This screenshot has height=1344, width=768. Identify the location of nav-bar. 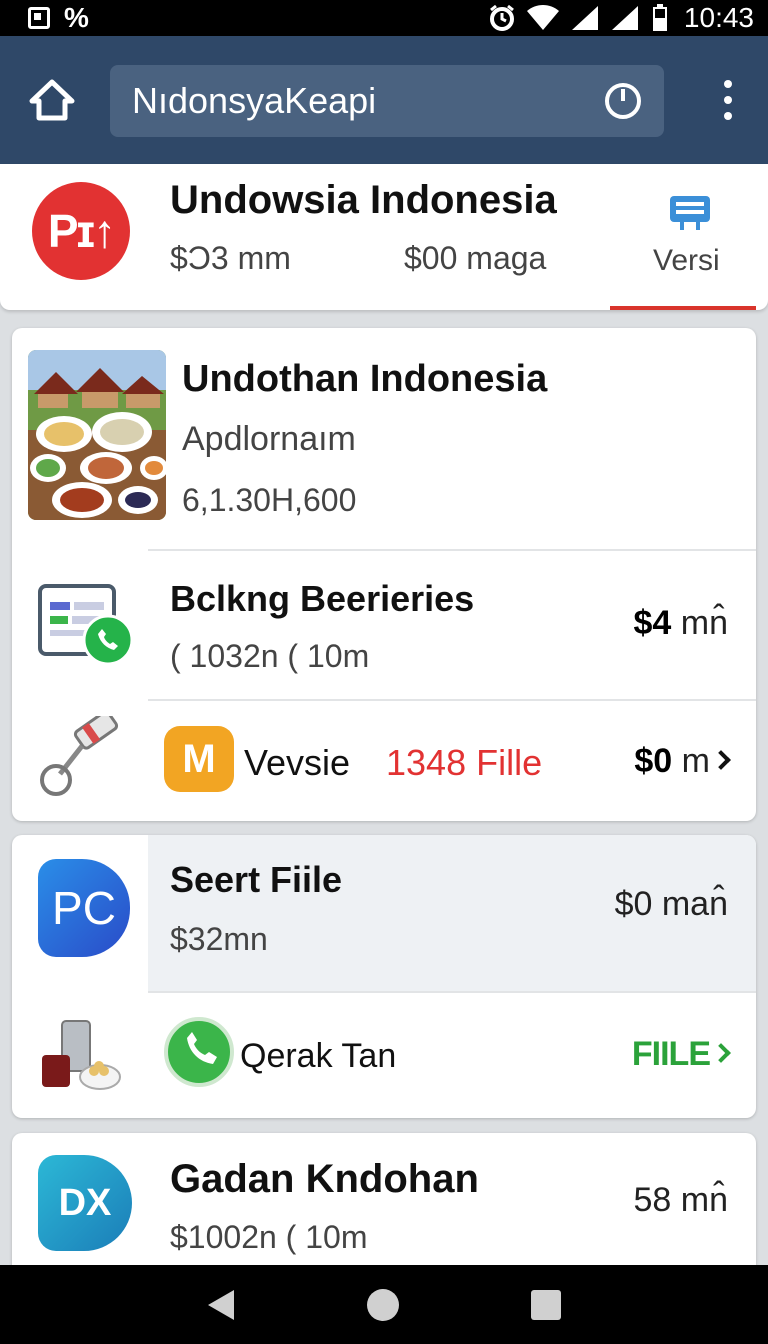
(384, 1304).